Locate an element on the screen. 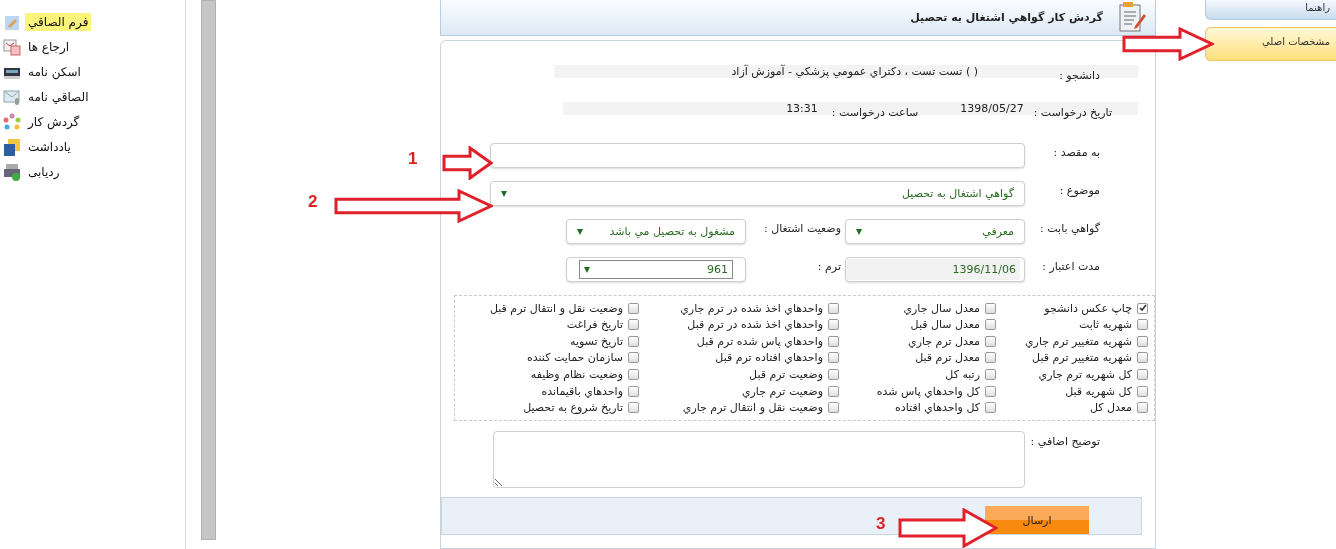 The width and height of the screenshot is (1336, 549). checkbox-label: وضعيت ترم جاري is located at coordinates (782, 391).